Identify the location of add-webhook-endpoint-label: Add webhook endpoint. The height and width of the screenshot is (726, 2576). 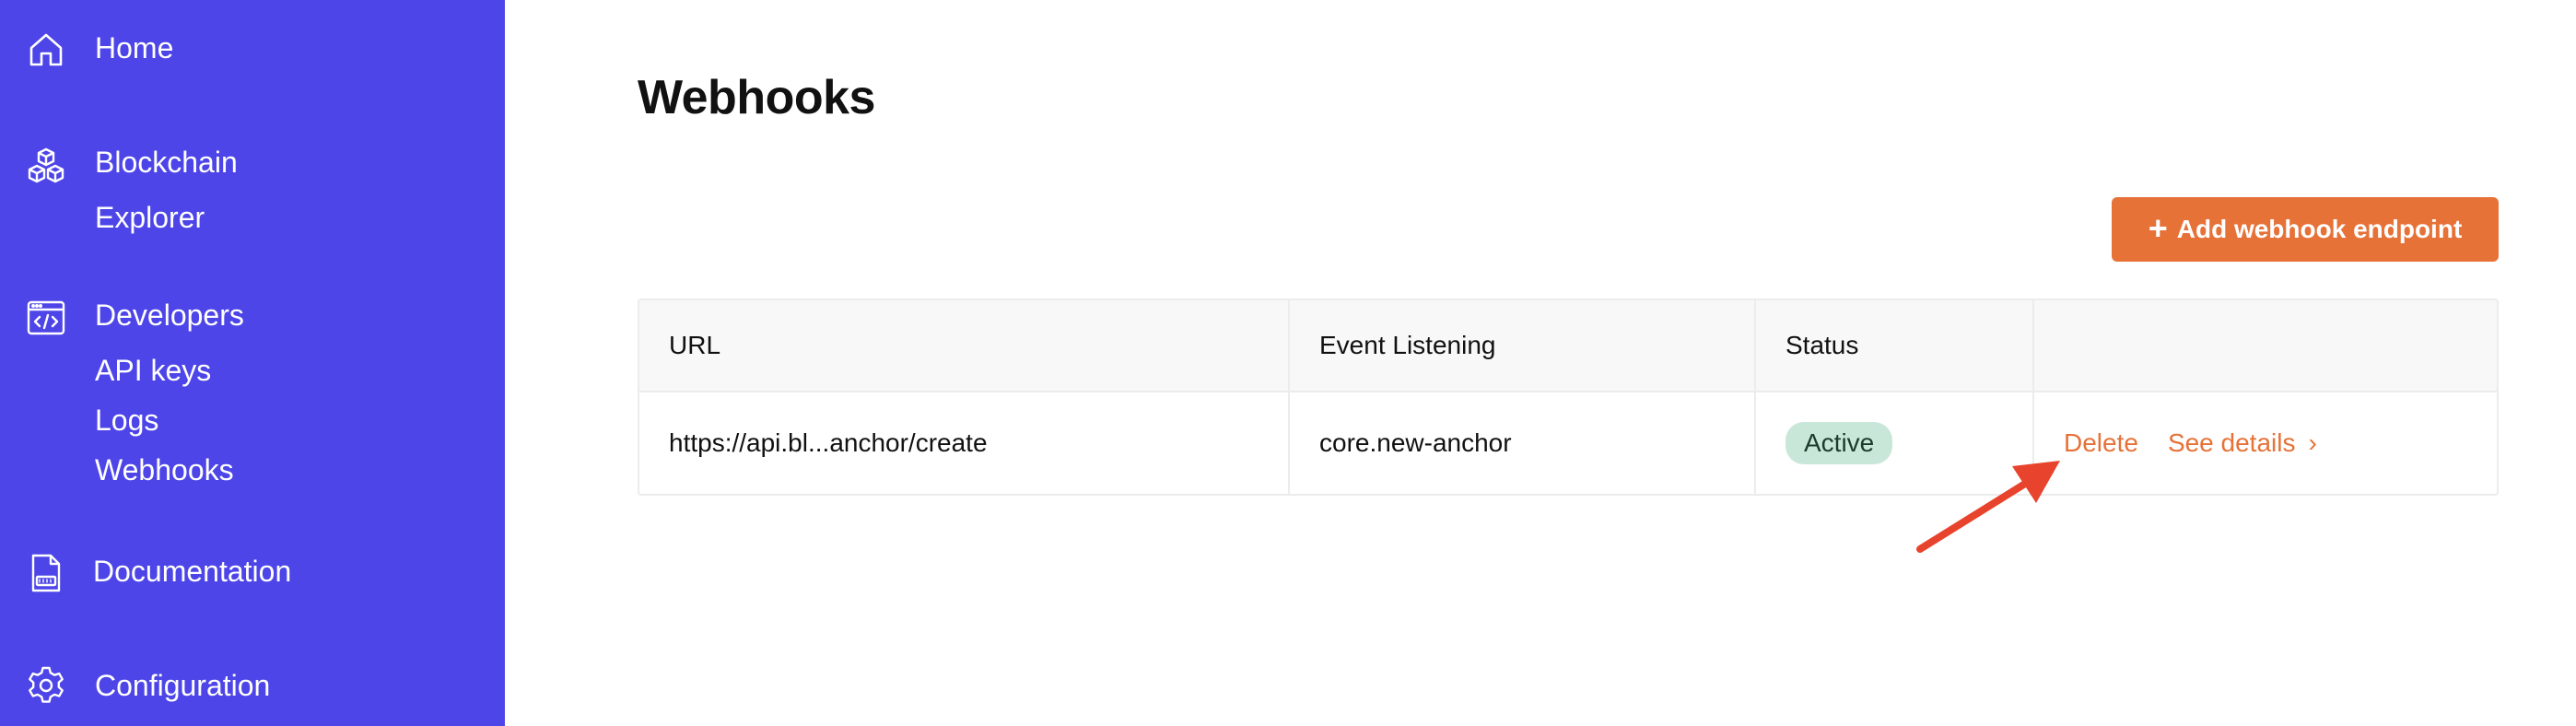
(2319, 229).